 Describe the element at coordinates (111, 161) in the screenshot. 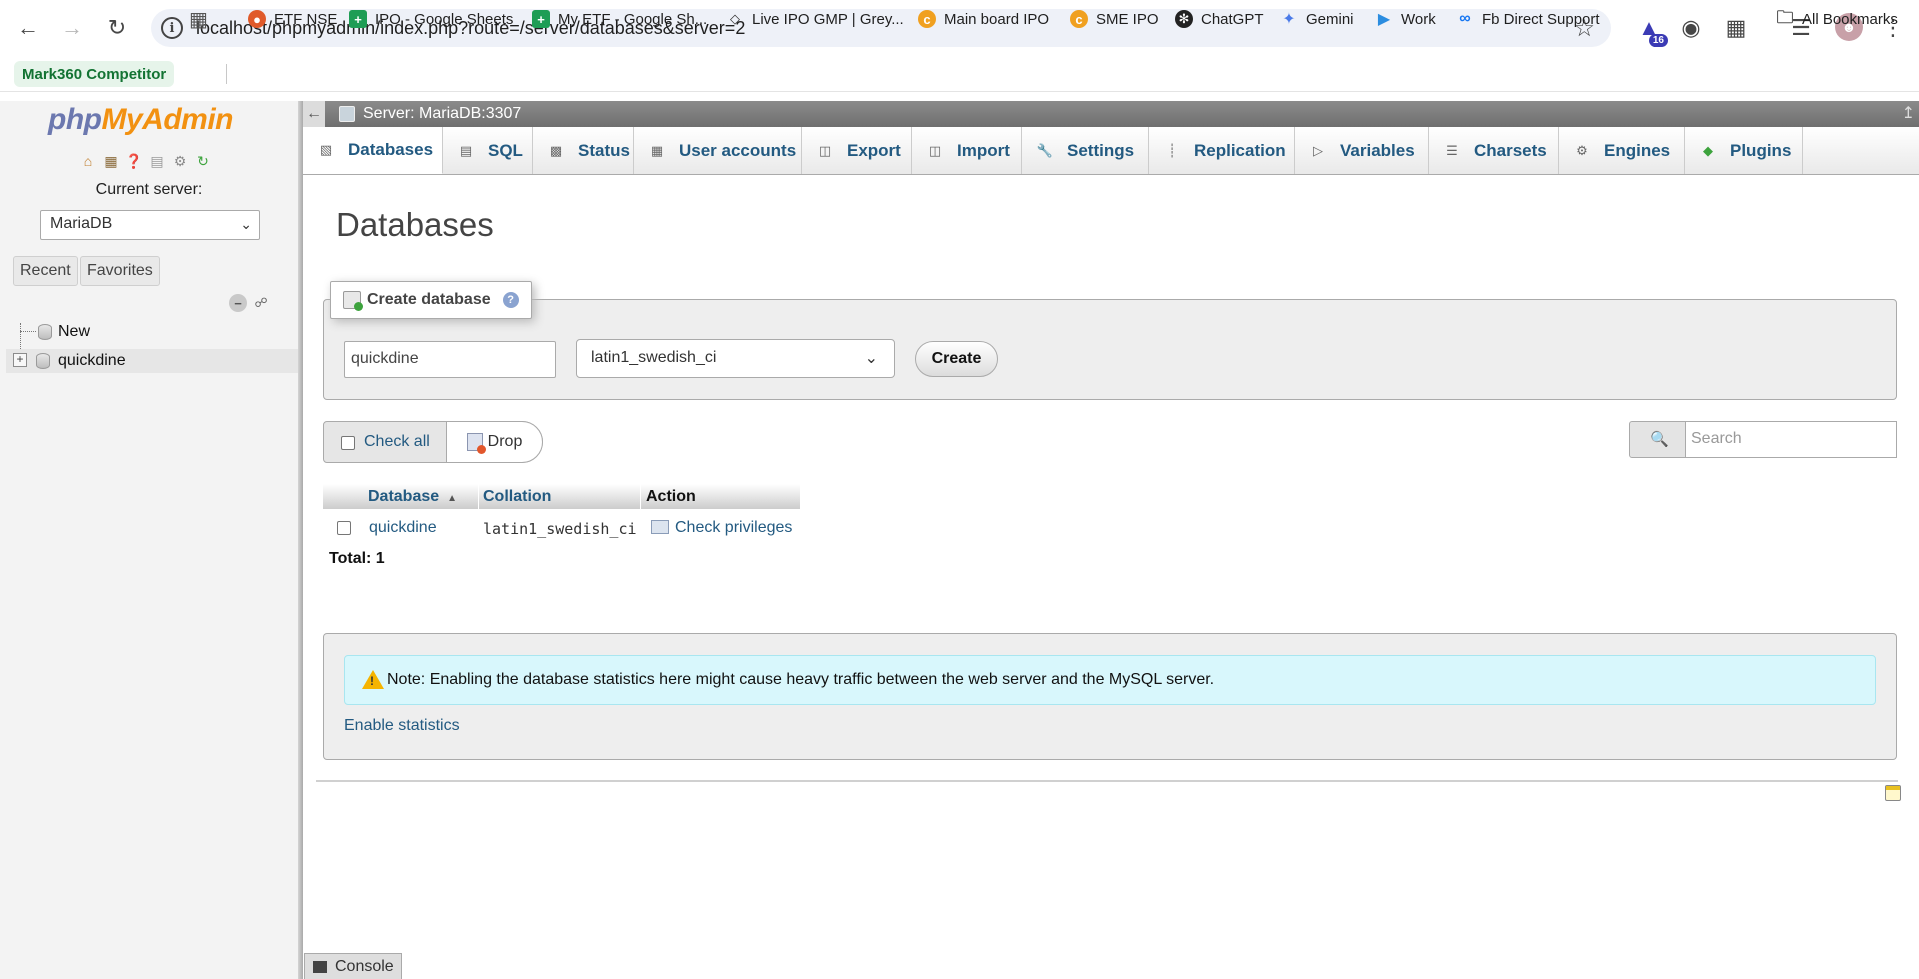

I see `logout-icon: ▦` at that location.